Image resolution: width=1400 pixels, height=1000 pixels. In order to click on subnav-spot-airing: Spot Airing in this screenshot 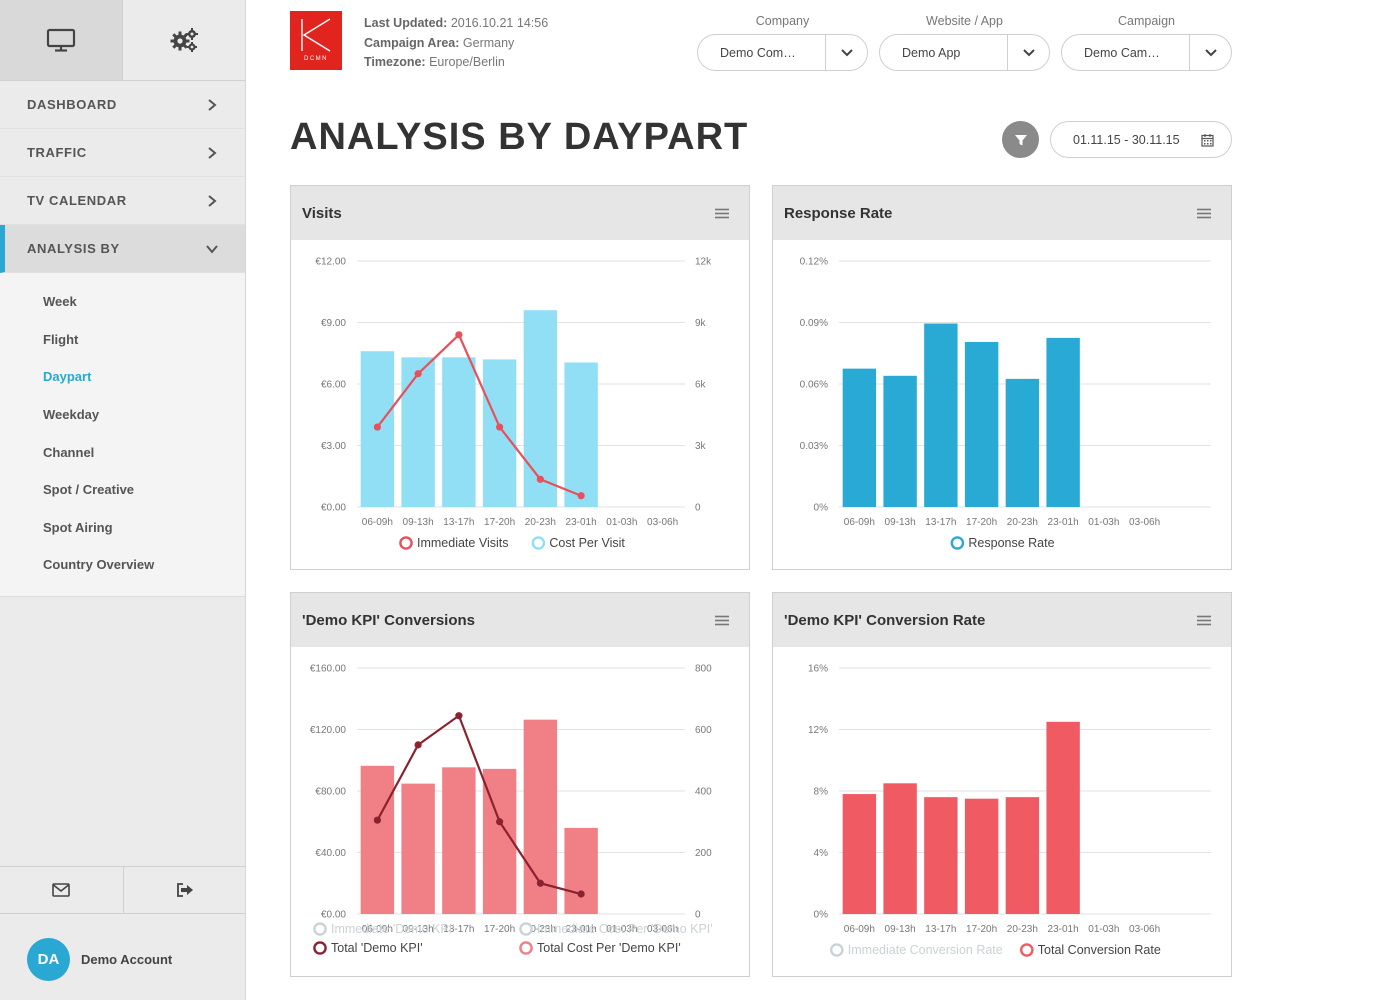, I will do `click(122, 528)`.